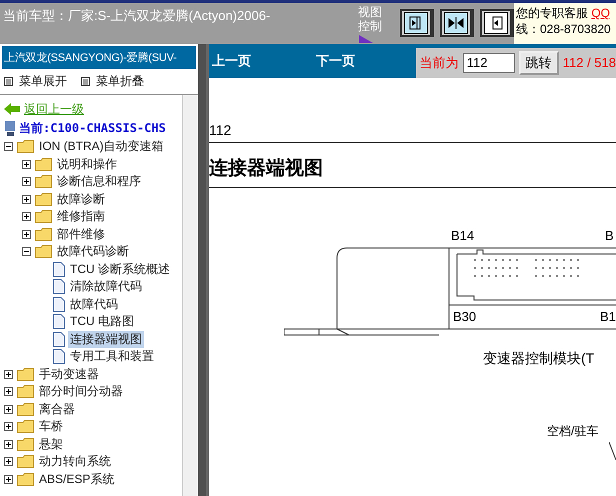  What do you see at coordinates (366, 39) in the screenshot?
I see `triangle-icon` at bounding box center [366, 39].